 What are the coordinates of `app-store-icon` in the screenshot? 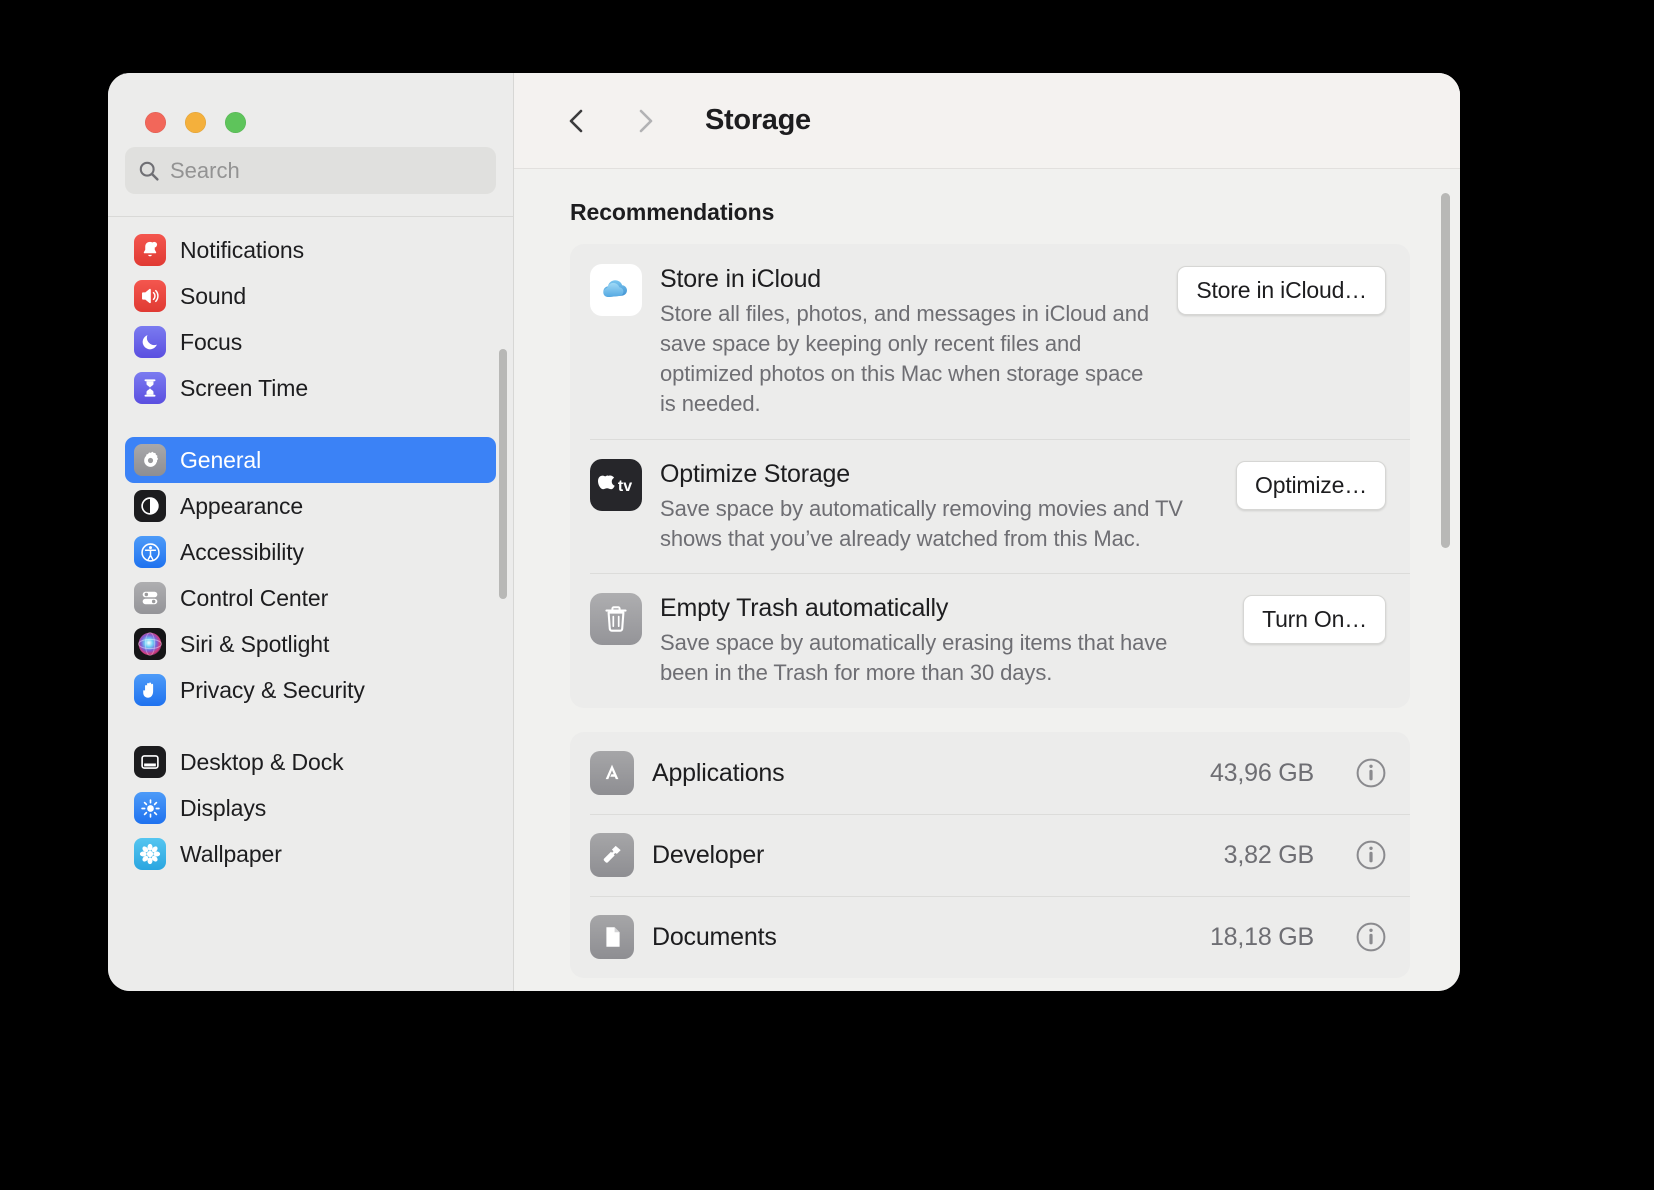 It's located at (612, 773).